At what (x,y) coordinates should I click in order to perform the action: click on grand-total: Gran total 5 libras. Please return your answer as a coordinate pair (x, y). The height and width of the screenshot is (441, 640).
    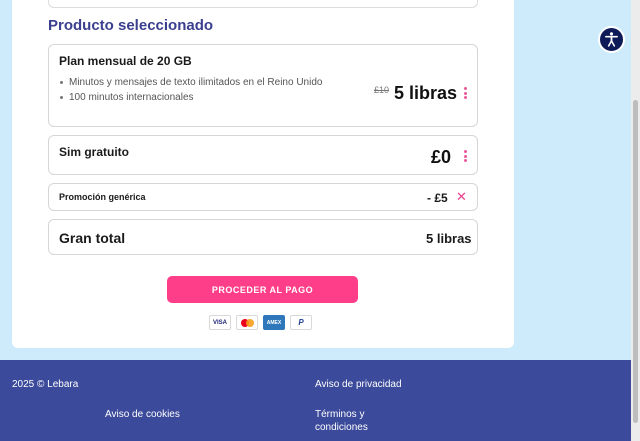
    Looking at the image, I should click on (263, 237).